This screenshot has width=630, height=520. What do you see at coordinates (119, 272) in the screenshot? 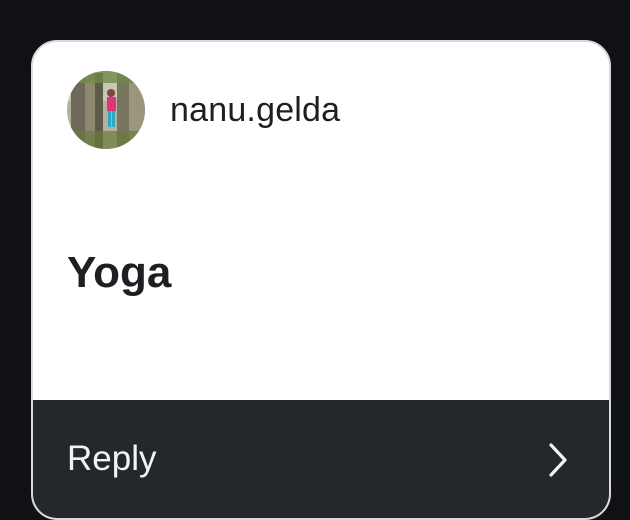
I see `message-text: Yoga` at bounding box center [119, 272].